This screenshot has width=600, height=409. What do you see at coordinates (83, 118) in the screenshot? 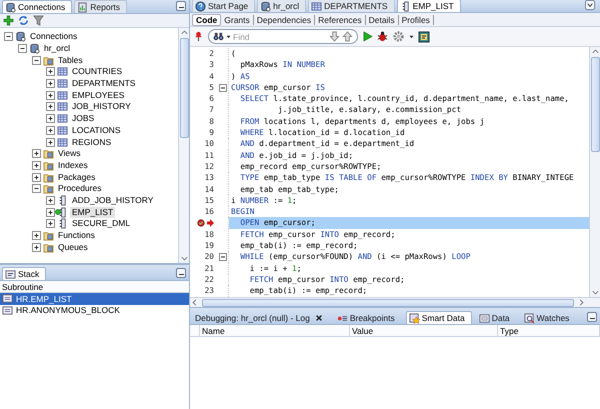
I see `tree-item: JOBS` at bounding box center [83, 118].